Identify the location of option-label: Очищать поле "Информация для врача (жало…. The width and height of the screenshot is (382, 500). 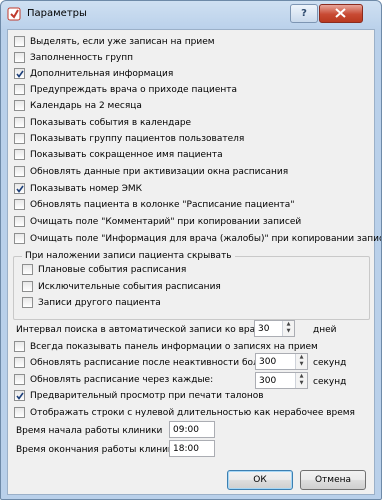
(206, 239).